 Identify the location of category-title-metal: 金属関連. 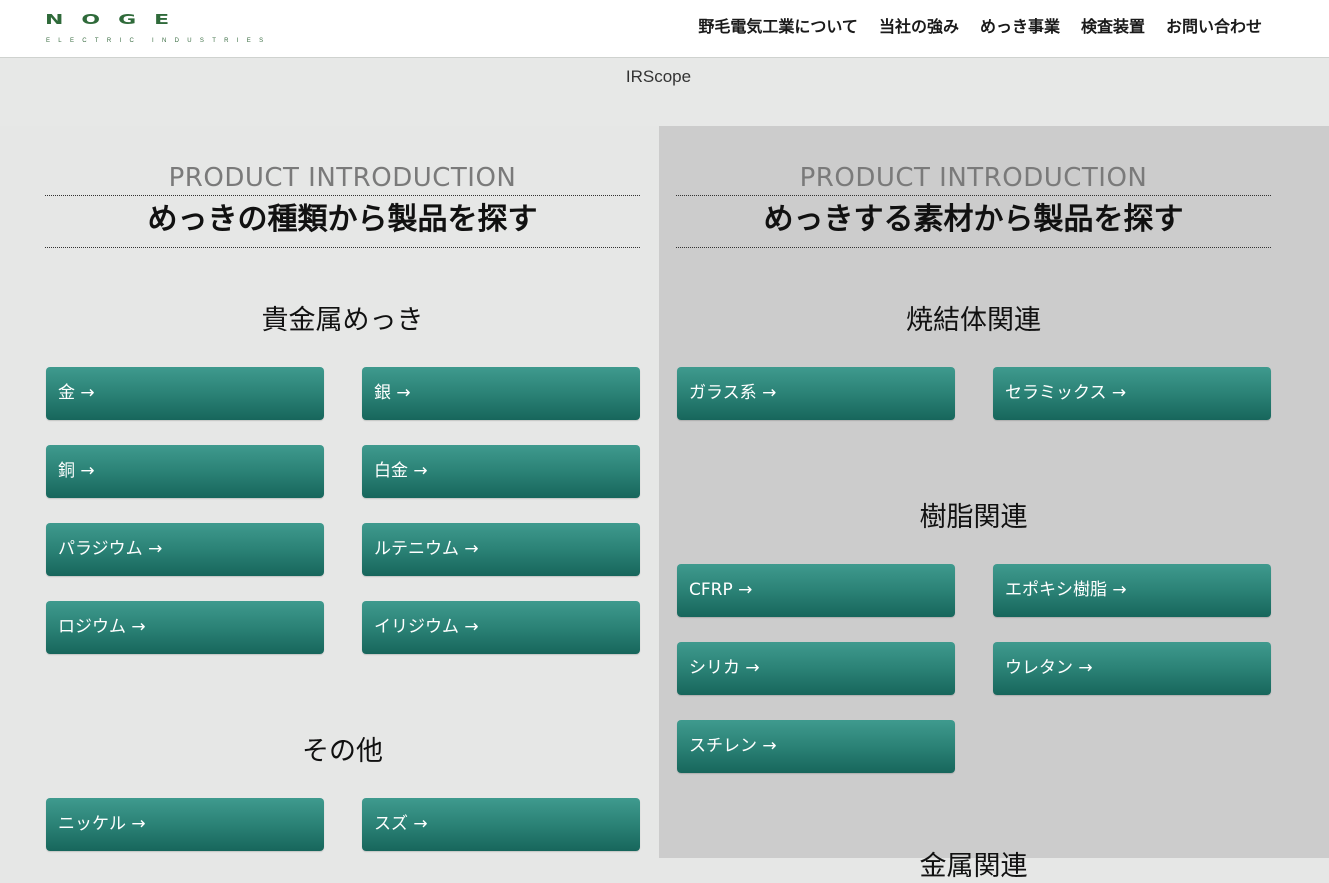
(973, 866).